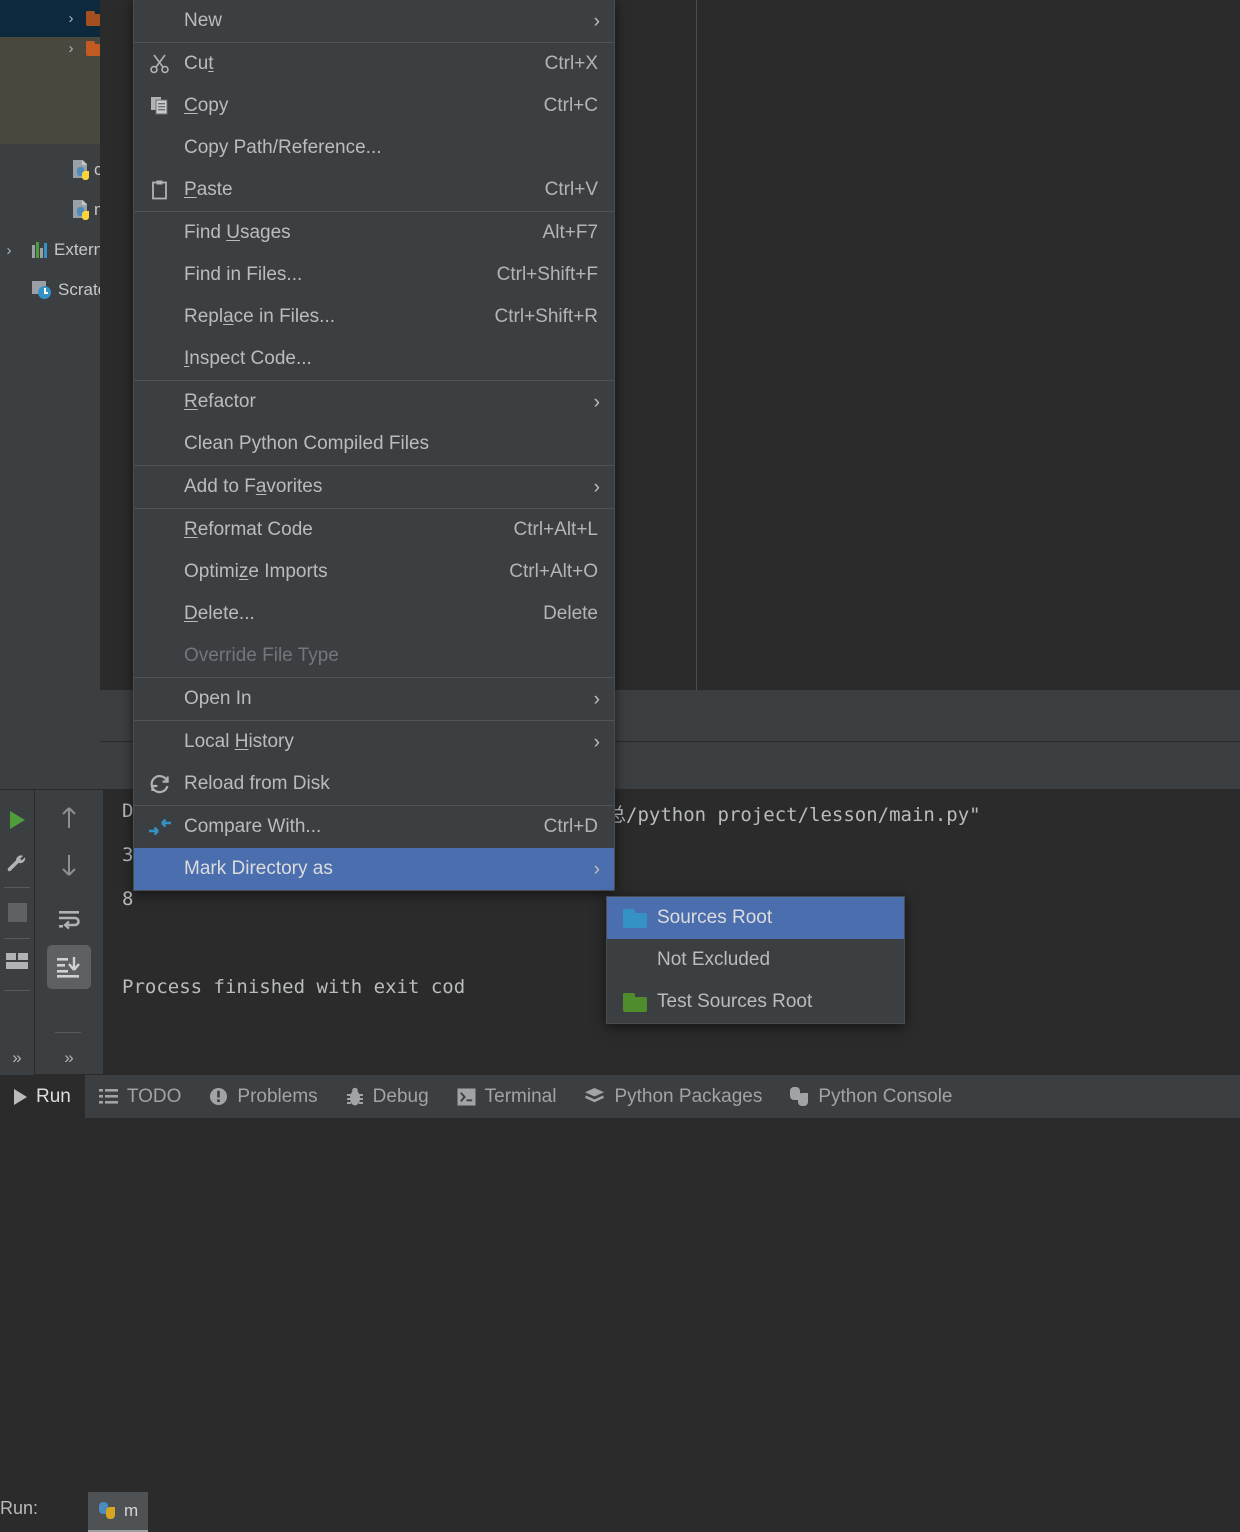 Image resolution: width=1240 pixels, height=1532 pixels. What do you see at coordinates (17, 962) in the screenshot?
I see `layout-settings-button` at bounding box center [17, 962].